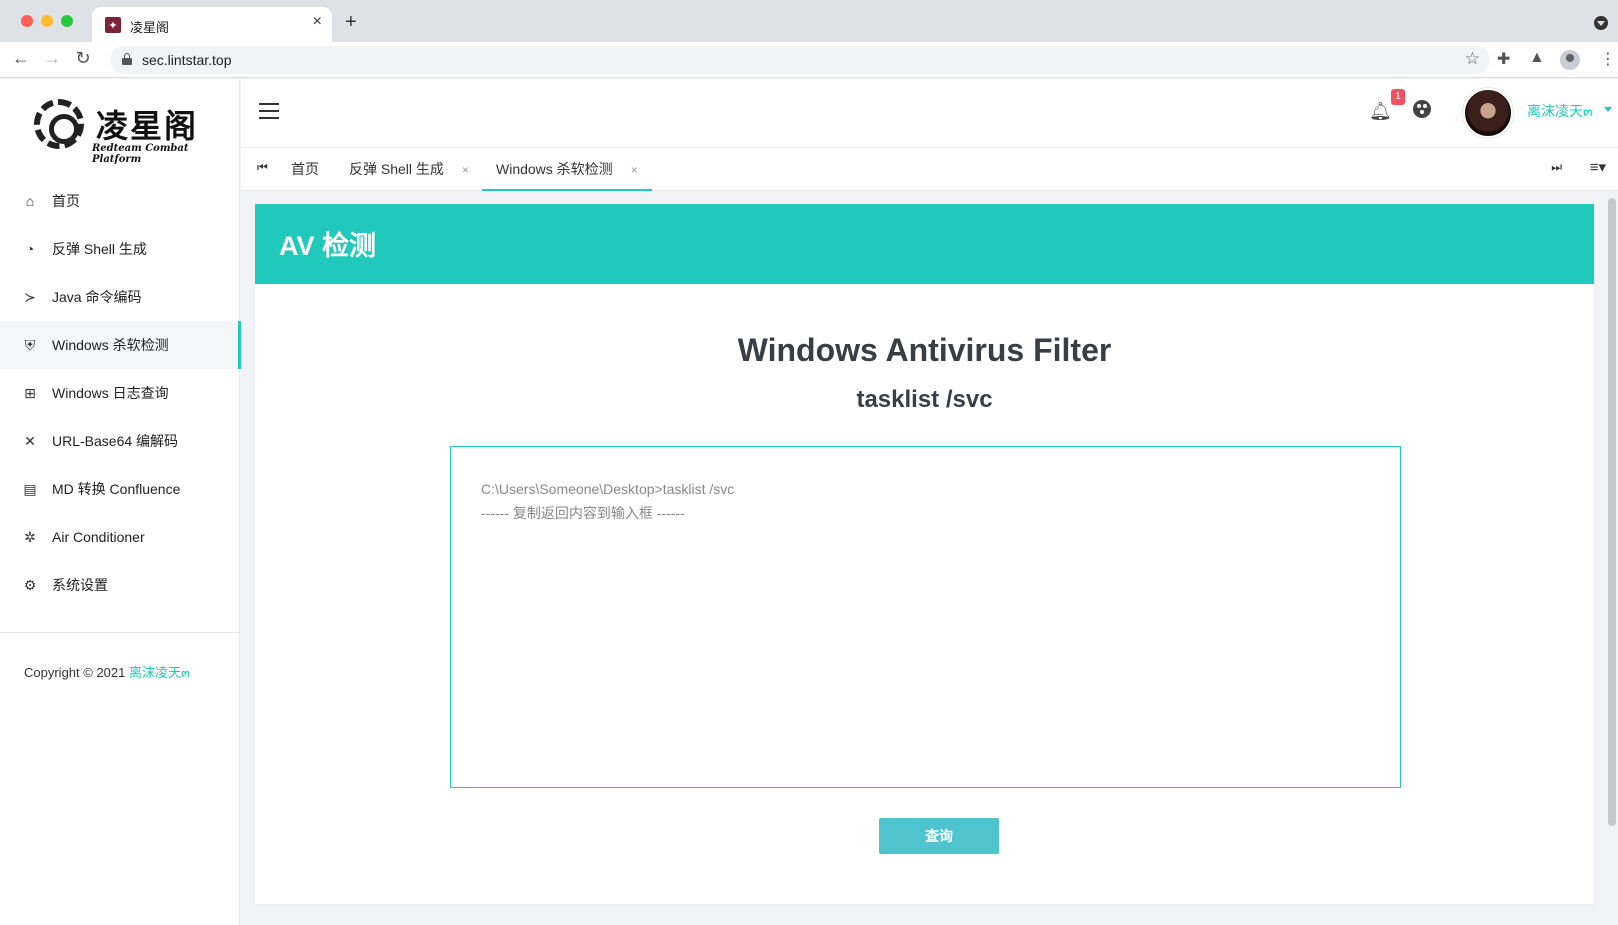 Image resolution: width=1618 pixels, height=925 pixels. I want to click on tab-label: 首页, so click(305, 169).